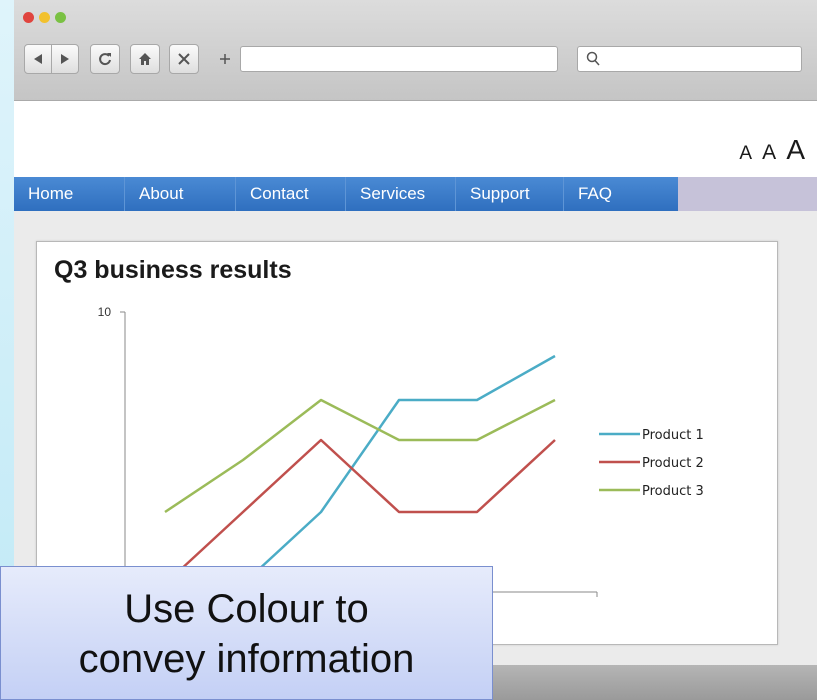 This screenshot has height=700, width=817. What do you see at coordinates (510, 194) in the screenshot?
I see `nav-item-support: Support` at bounding box center [510, 194].